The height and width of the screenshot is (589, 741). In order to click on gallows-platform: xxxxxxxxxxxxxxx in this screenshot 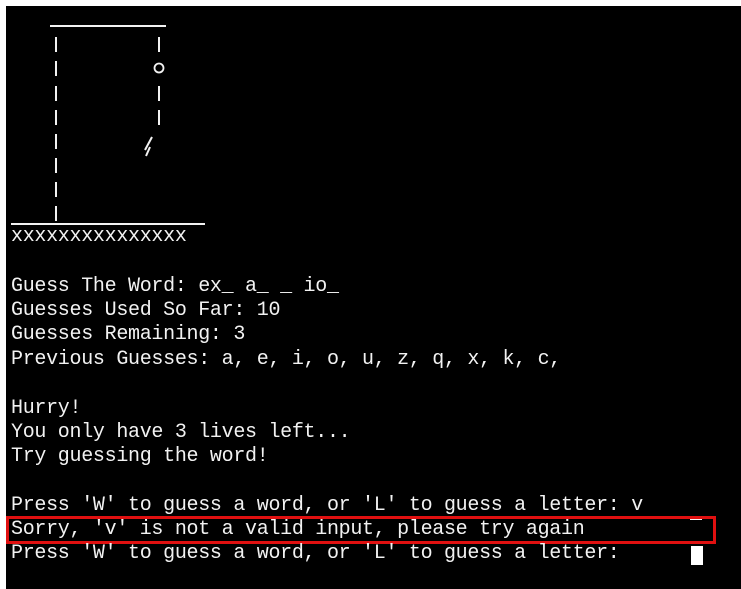, I will do `click(99, 236)`.